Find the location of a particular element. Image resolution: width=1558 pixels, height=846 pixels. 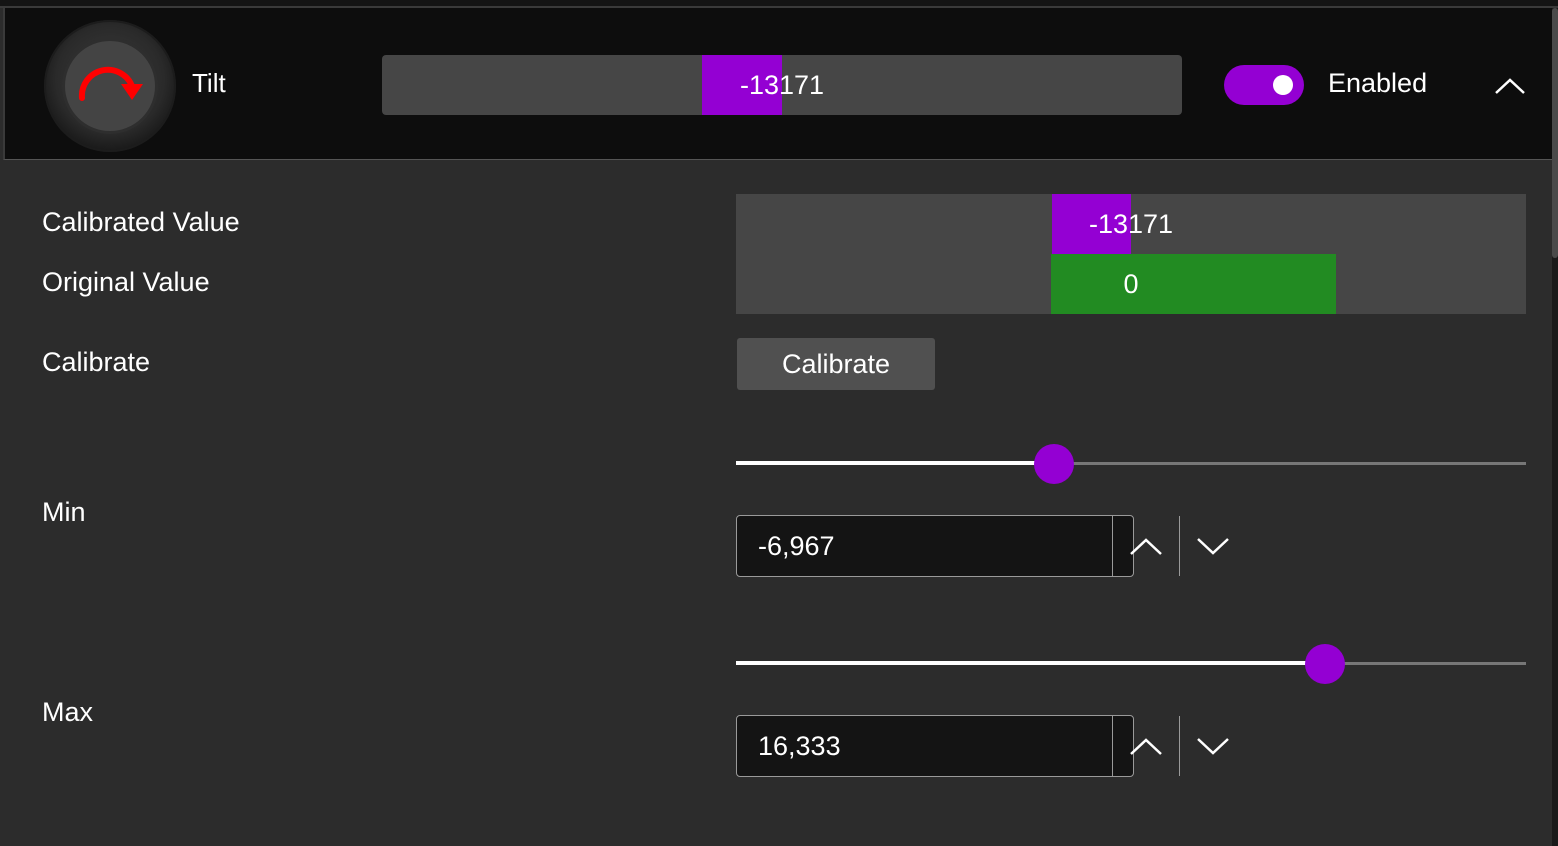

scrollbar is located at coordinates (1555, 427).